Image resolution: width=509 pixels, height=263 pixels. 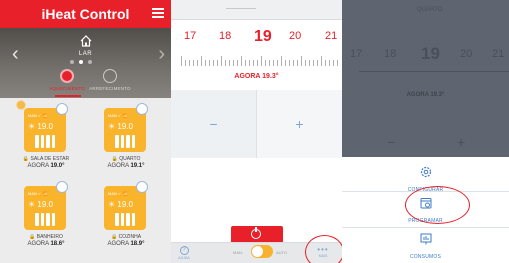 What do you see at coordinates (434, 68) in the screenshot?
I see `bg-ruler` at bounding box center [434, 68].